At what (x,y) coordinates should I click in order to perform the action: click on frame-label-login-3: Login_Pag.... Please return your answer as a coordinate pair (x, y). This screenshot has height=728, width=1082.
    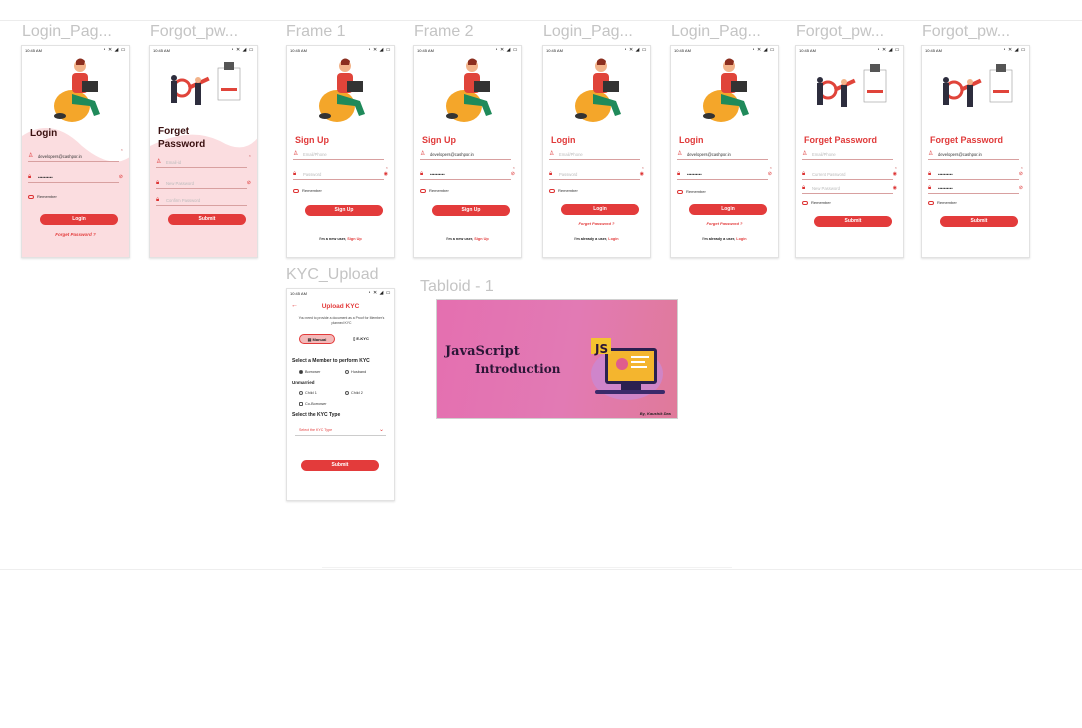
    Looking at the image, I should click on (723, 32).